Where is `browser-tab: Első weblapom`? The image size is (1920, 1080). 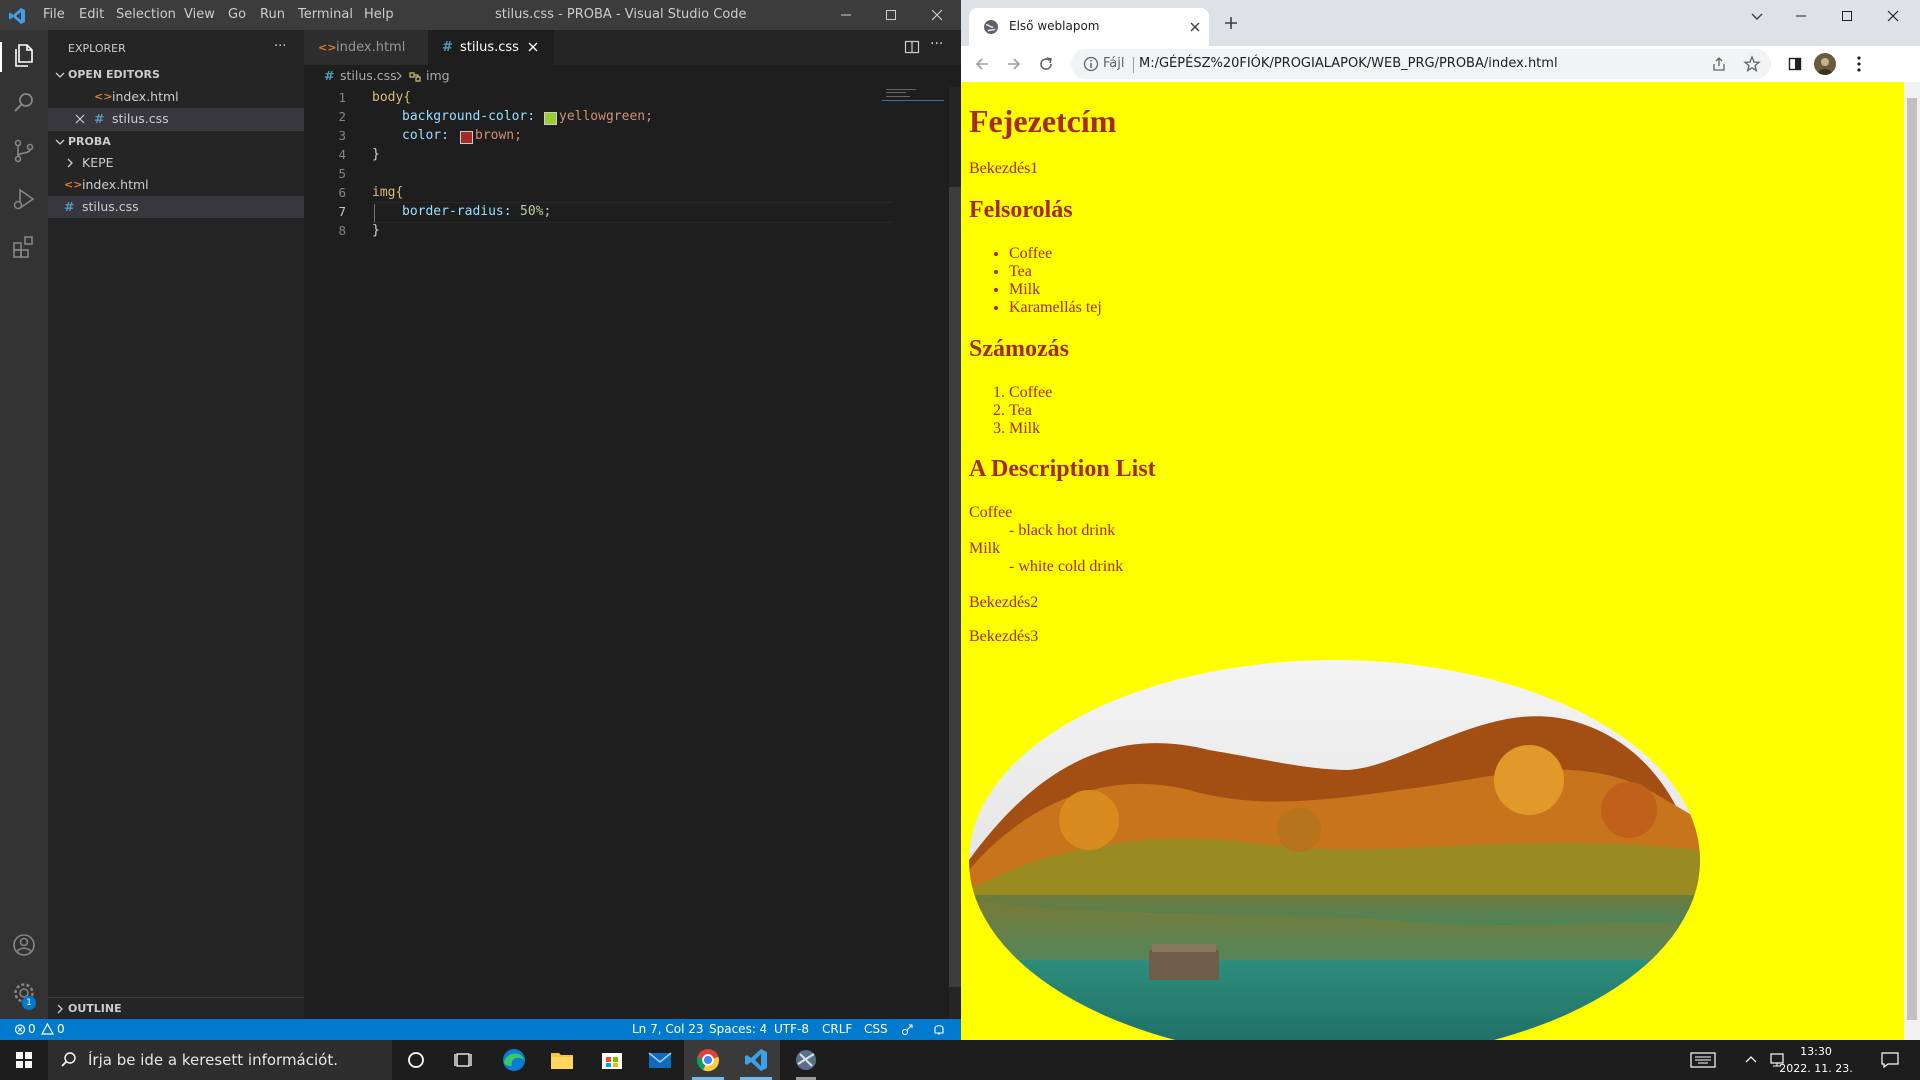
browser-tab: Első weblapom is located at coordinates (1089, 27).